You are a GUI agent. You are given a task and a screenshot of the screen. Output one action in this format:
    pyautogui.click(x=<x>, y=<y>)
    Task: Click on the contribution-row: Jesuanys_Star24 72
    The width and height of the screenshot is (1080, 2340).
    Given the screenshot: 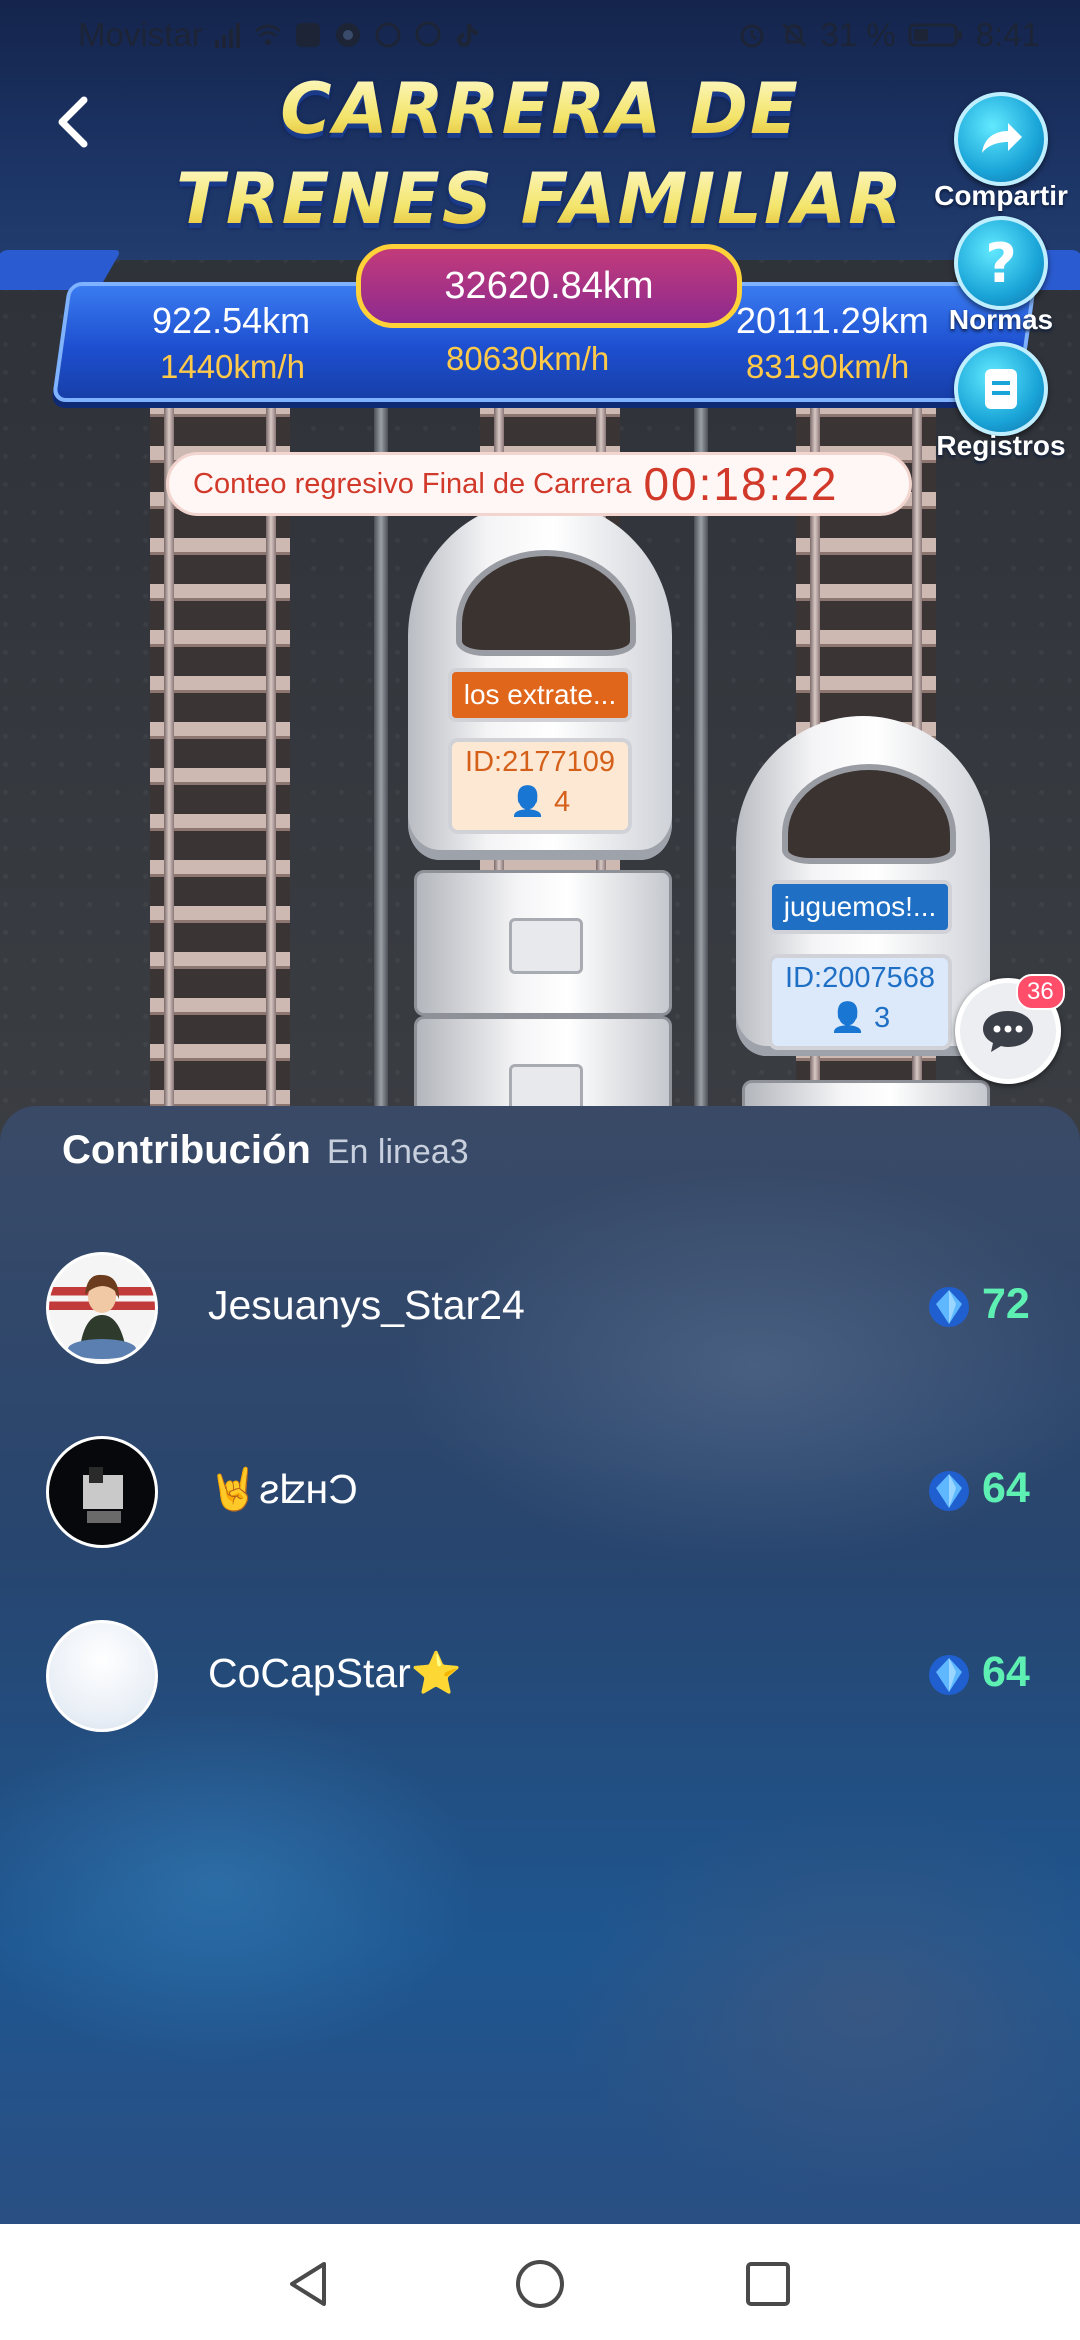 What is the action you would take?
    pyautogui.click(x=540, y=1312)
    